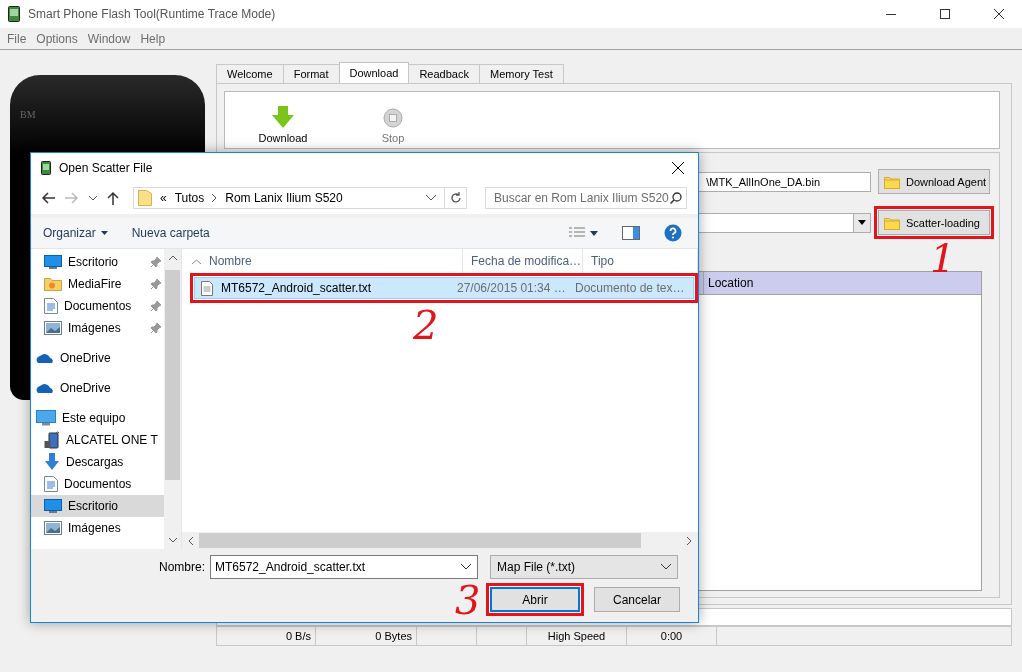 The image size is (1022, 672). What do you see at coordinates (57, 38) in the screenshot?
I see `menu-item: Options` at bounding box center [57, 38].